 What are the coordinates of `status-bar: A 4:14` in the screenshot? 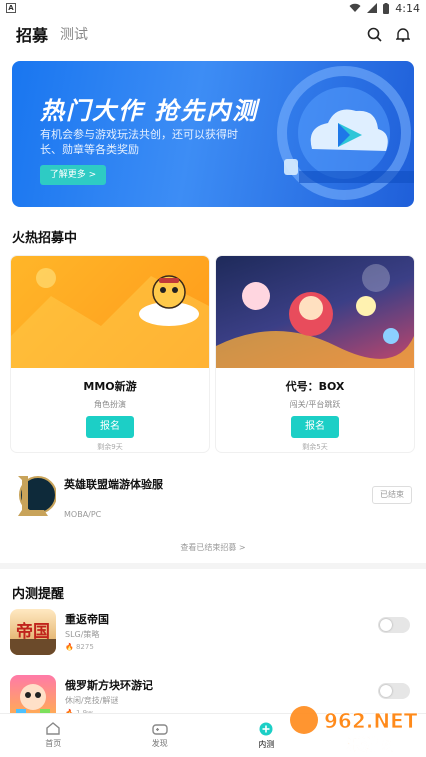 It's located at (213, 8).